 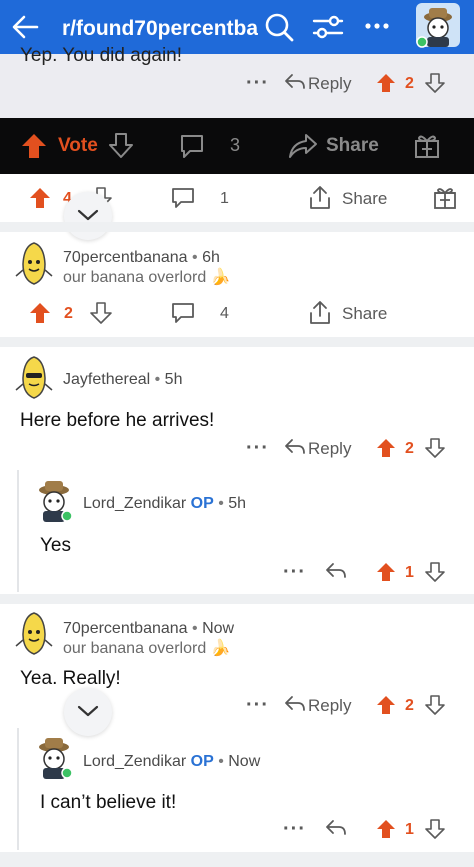 What do you see at coordinates (224, 198) in the screenshot?
I see `comment-count: 1` at bounding box center [224, 198].